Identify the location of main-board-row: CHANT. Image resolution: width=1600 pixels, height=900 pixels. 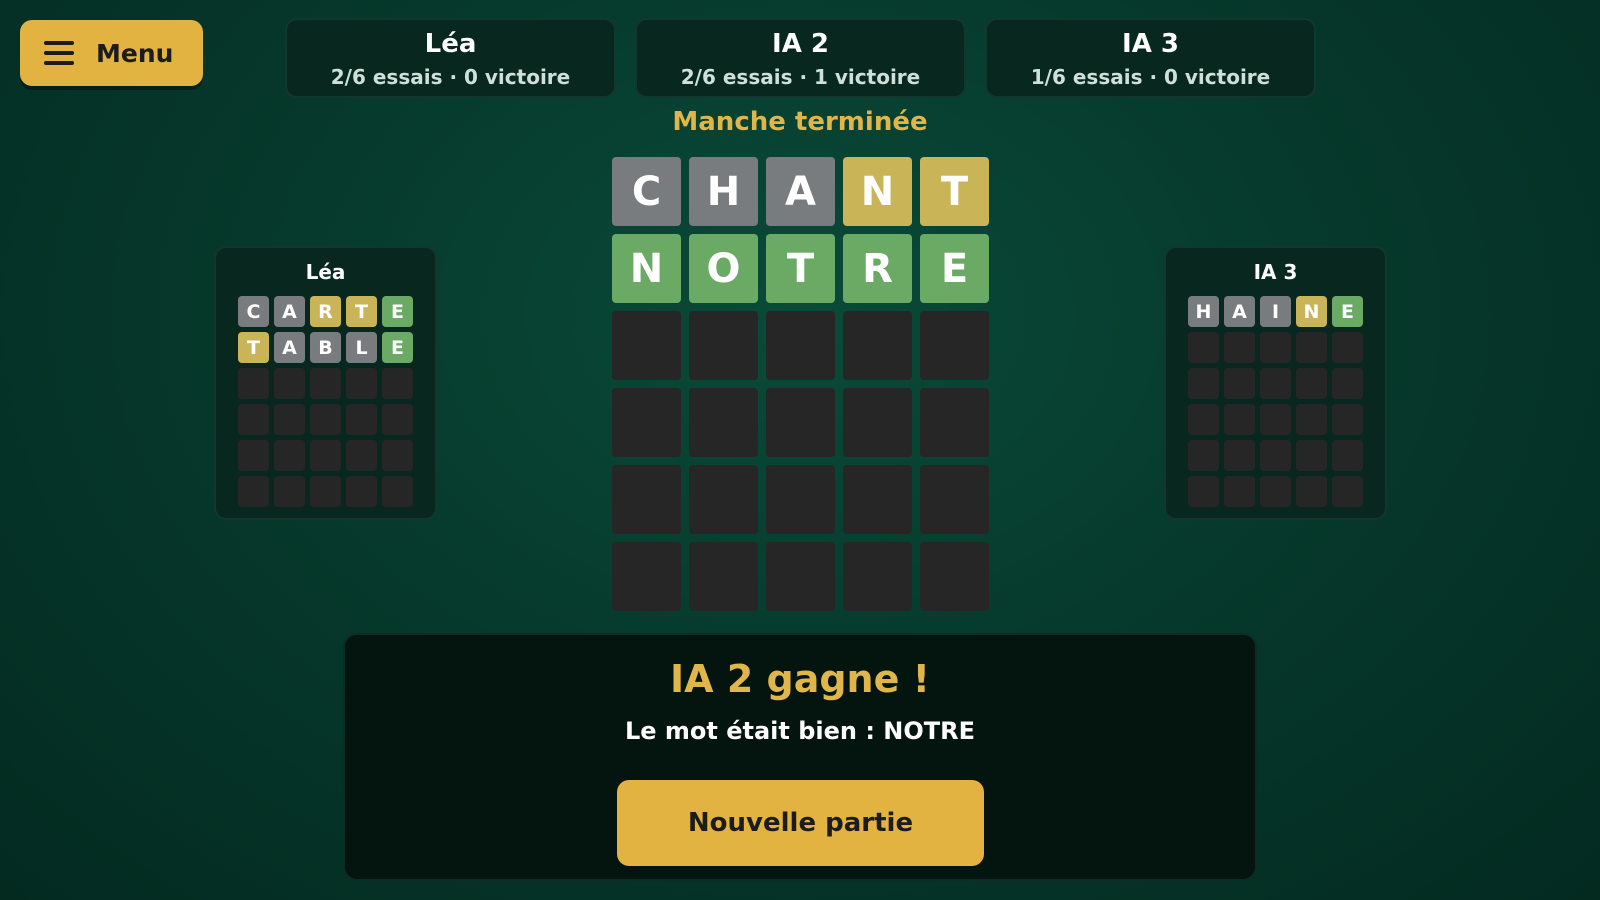
(800, 191).